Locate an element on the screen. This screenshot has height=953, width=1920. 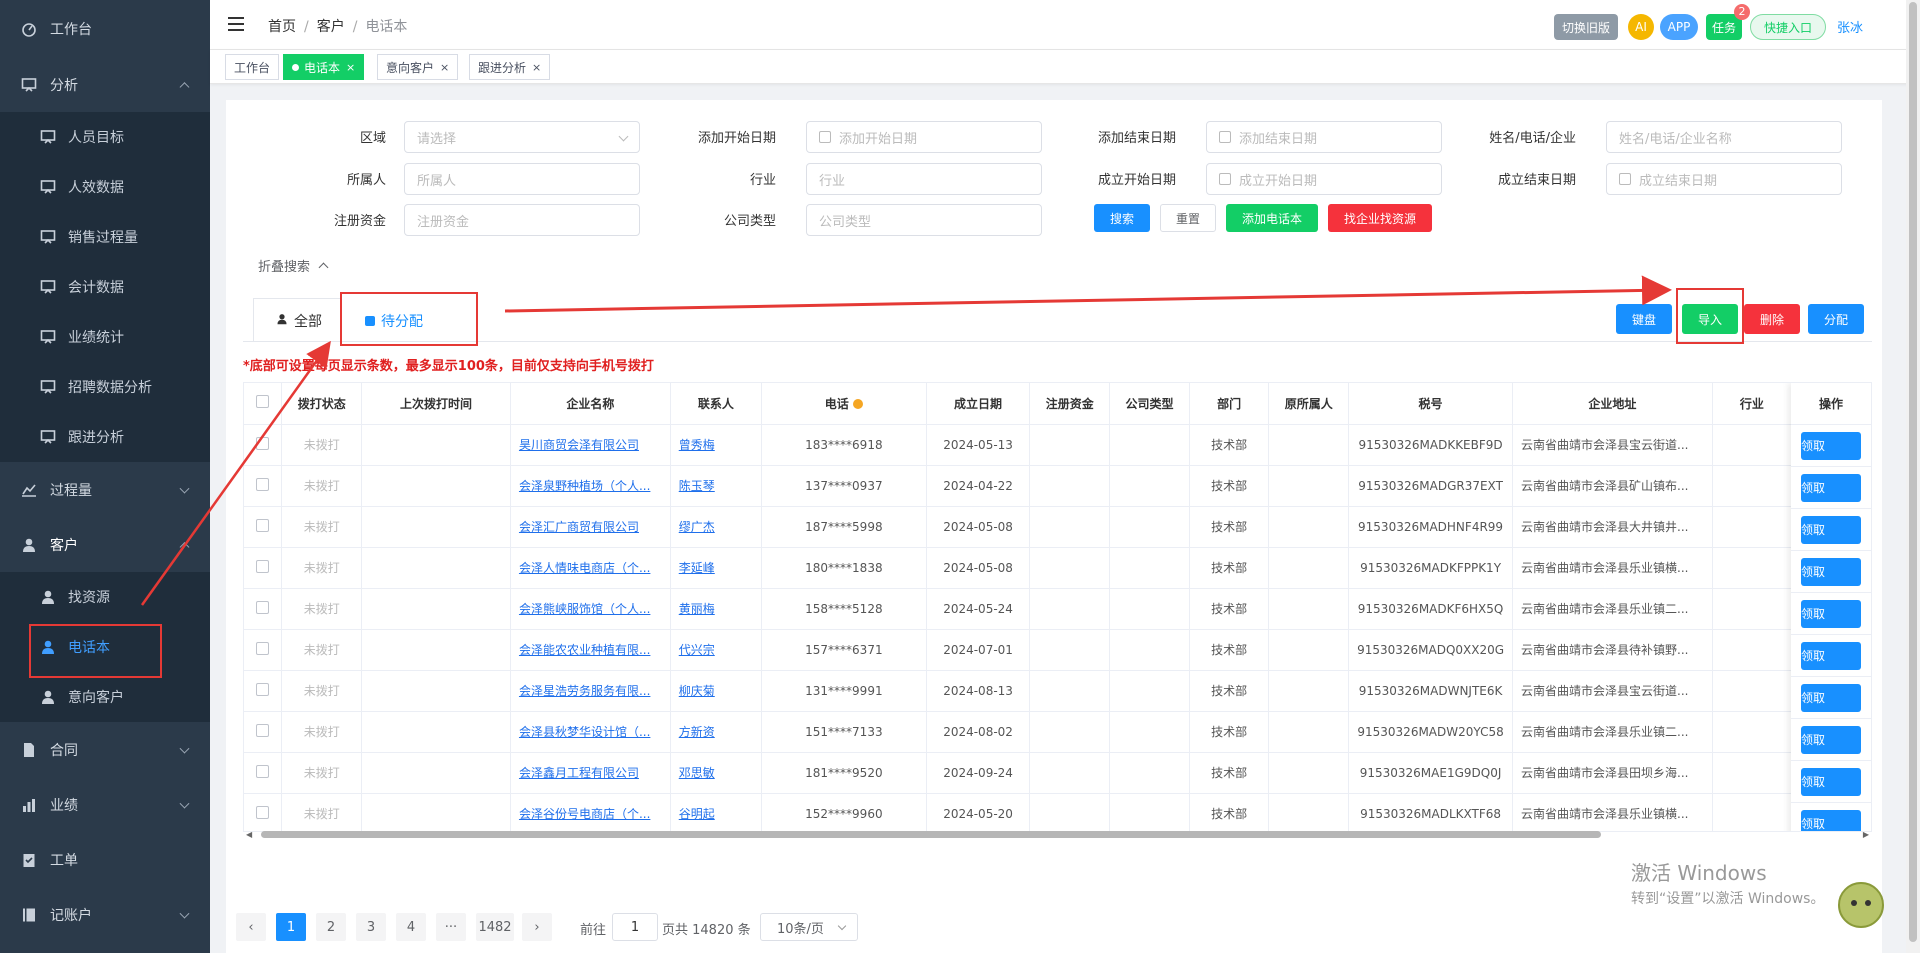
sidebar-item-recruit: 招聘数据分析 is located at coordinates (105, 387).